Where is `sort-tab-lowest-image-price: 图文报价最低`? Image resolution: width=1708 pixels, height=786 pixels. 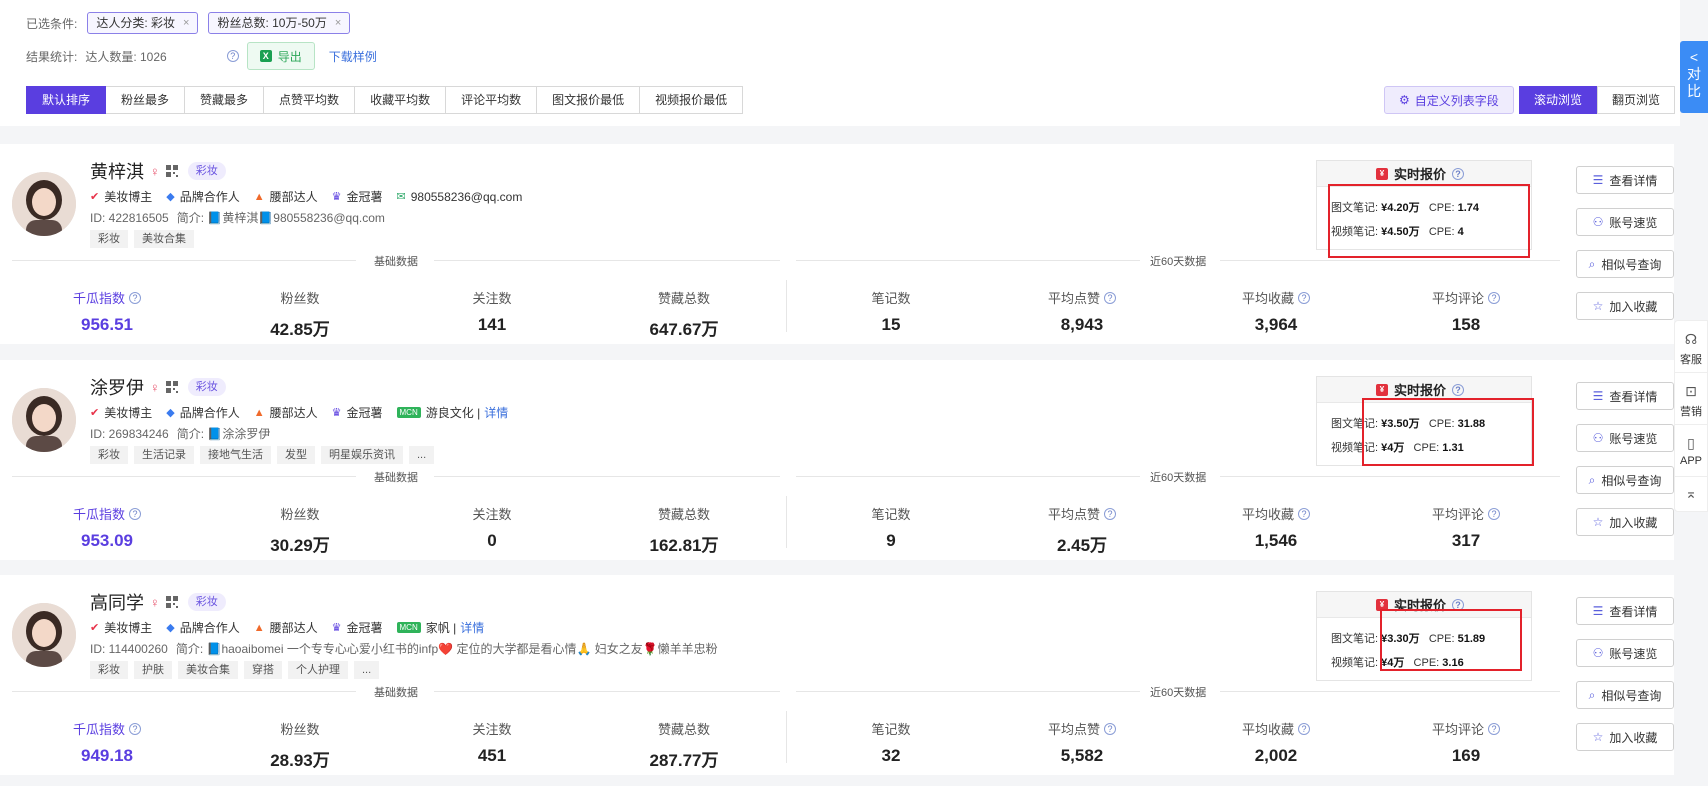 sort-tab-lowest-image-price: 图文报价最低 is located at coordinates (589, 100).